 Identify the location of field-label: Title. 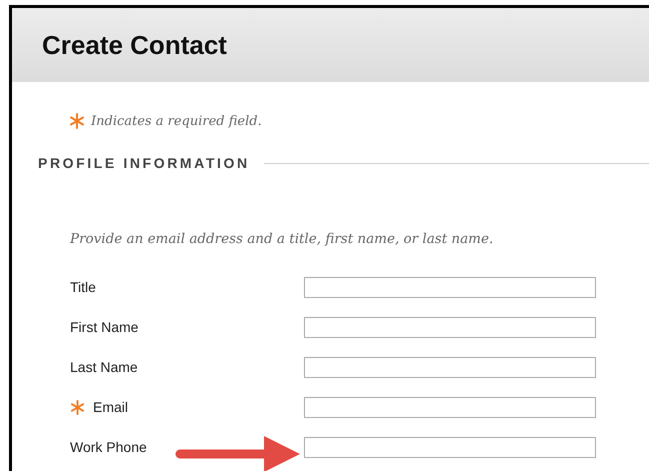
(83, 287).